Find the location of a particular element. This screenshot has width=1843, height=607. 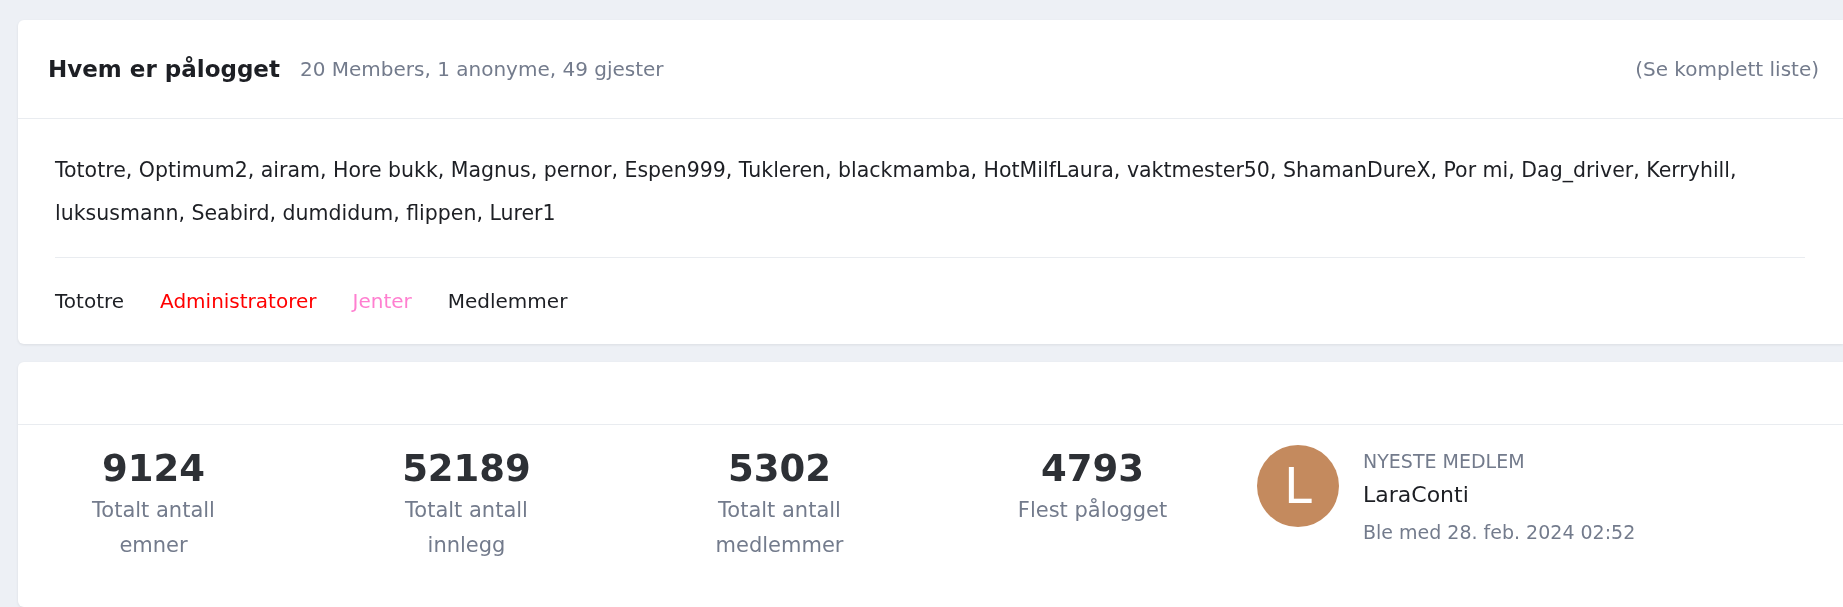

stat-label: Totalt antall emner is located at coordinates (153, 528).